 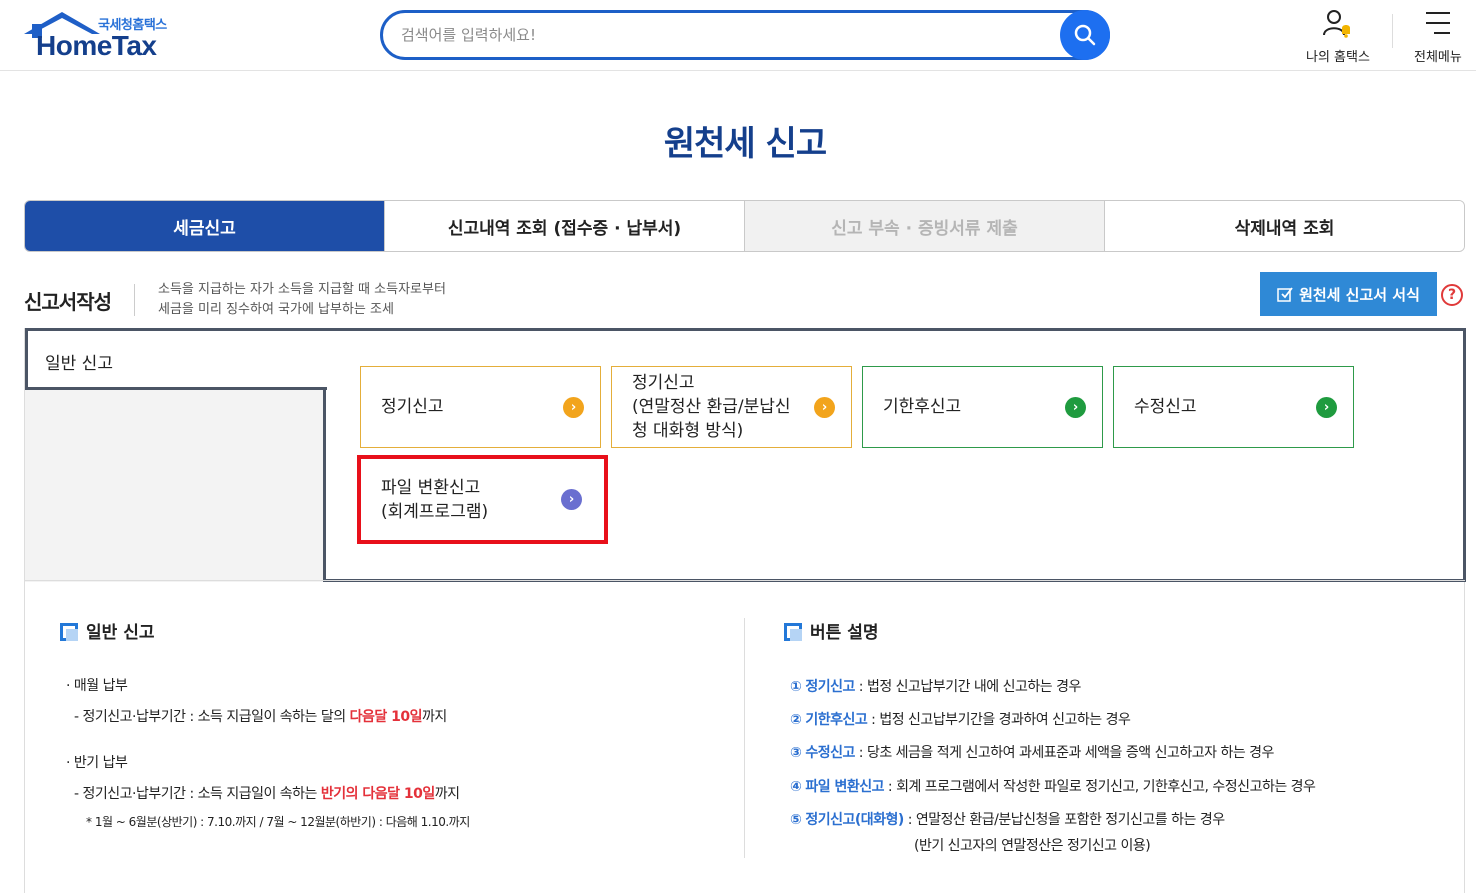 What do you see at coordinates (744, 580) in the screenshot?
I see `lower-divider` at bounding box center [744, 580].